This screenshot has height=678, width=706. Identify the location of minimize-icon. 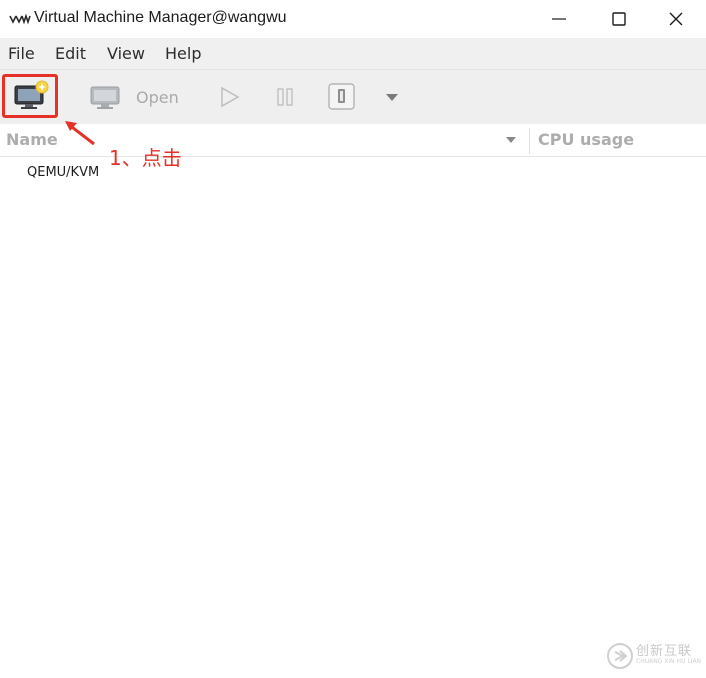
(559, 19).